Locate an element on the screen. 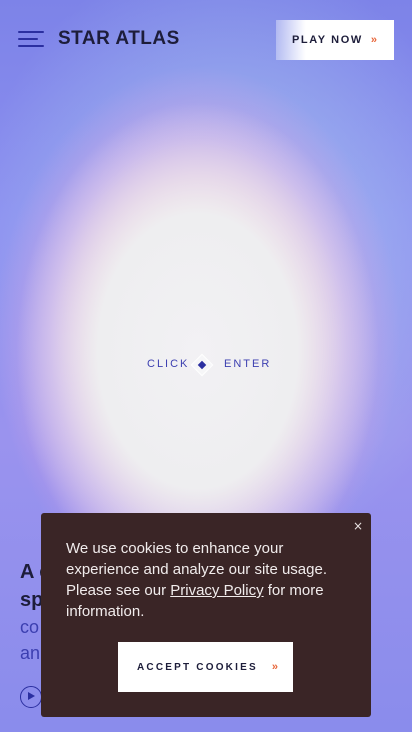 The width and height of the screenshot is (412, 732). accept-cookies-label: ACCEPT COOKIES is located at coordinates (197, 667).